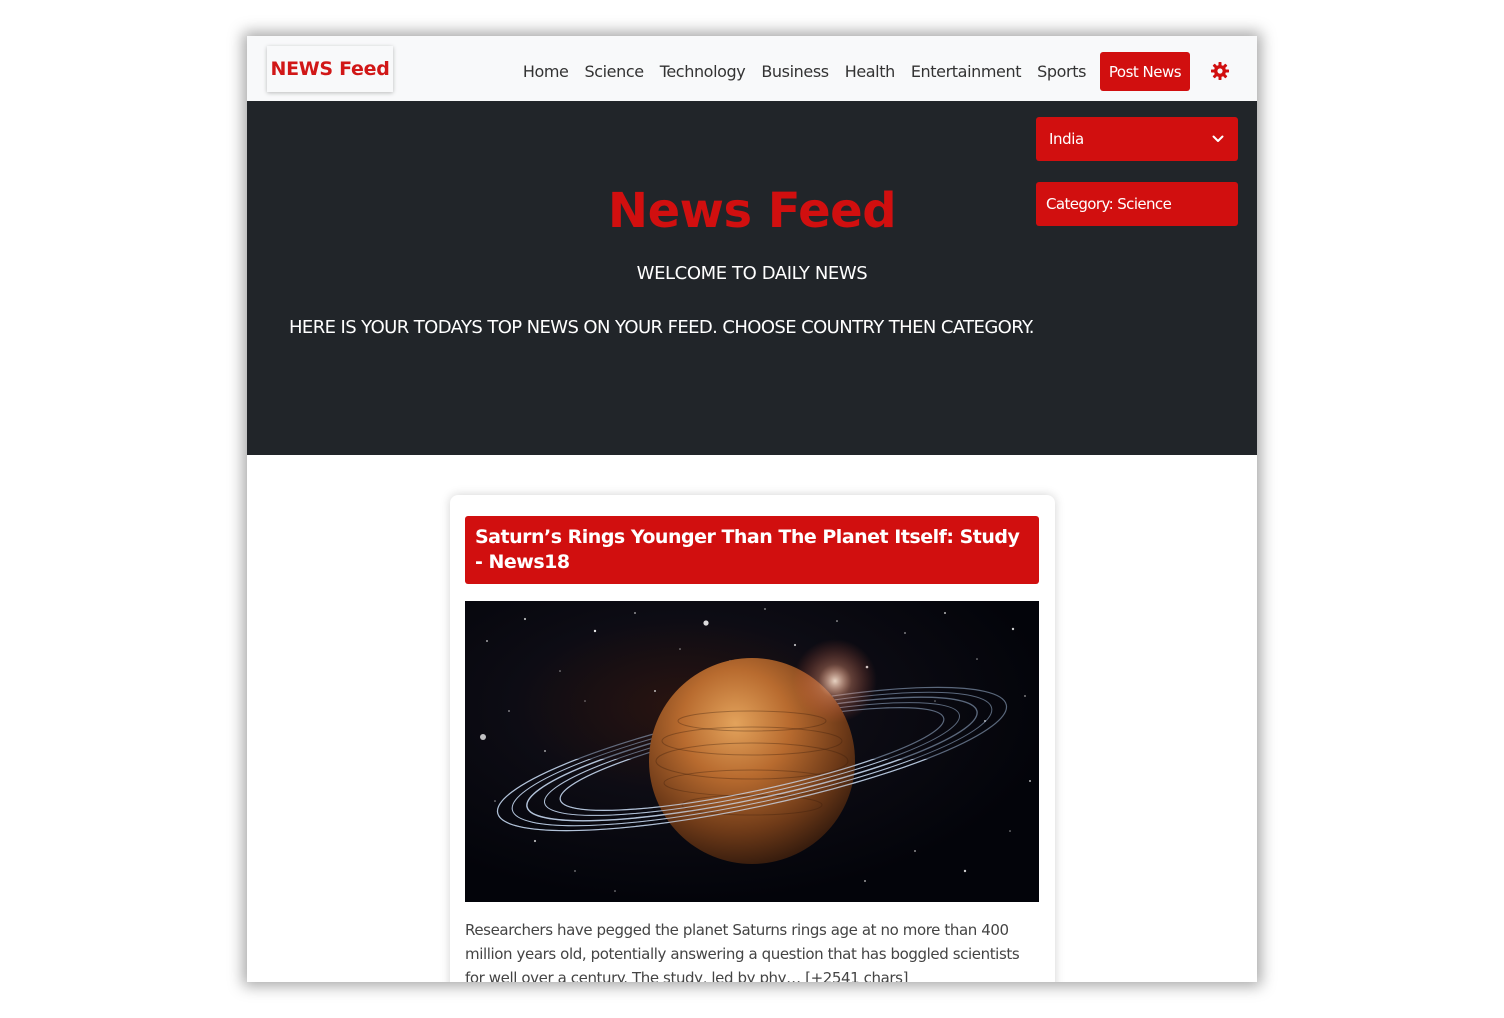 The height and width of the screenshot is (1018, 1504). Describe the element at coordinates (703, 71) in the screenshot. I see `nav-link-technology: Technology` at that location.